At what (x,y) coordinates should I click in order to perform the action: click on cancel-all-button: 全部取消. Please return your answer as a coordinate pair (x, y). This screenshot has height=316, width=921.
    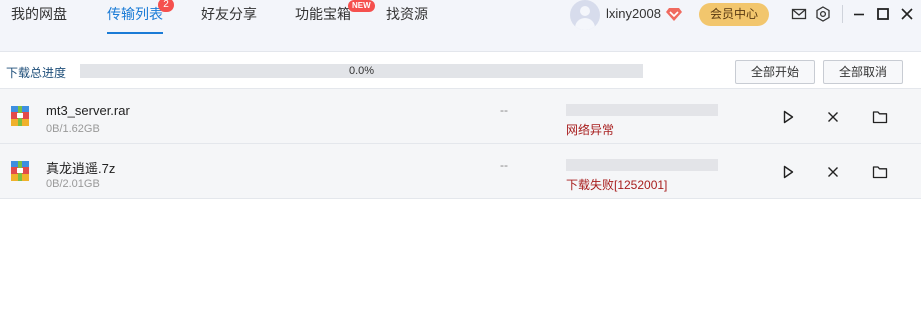
    Looking at the image, I should click on (863, 72).